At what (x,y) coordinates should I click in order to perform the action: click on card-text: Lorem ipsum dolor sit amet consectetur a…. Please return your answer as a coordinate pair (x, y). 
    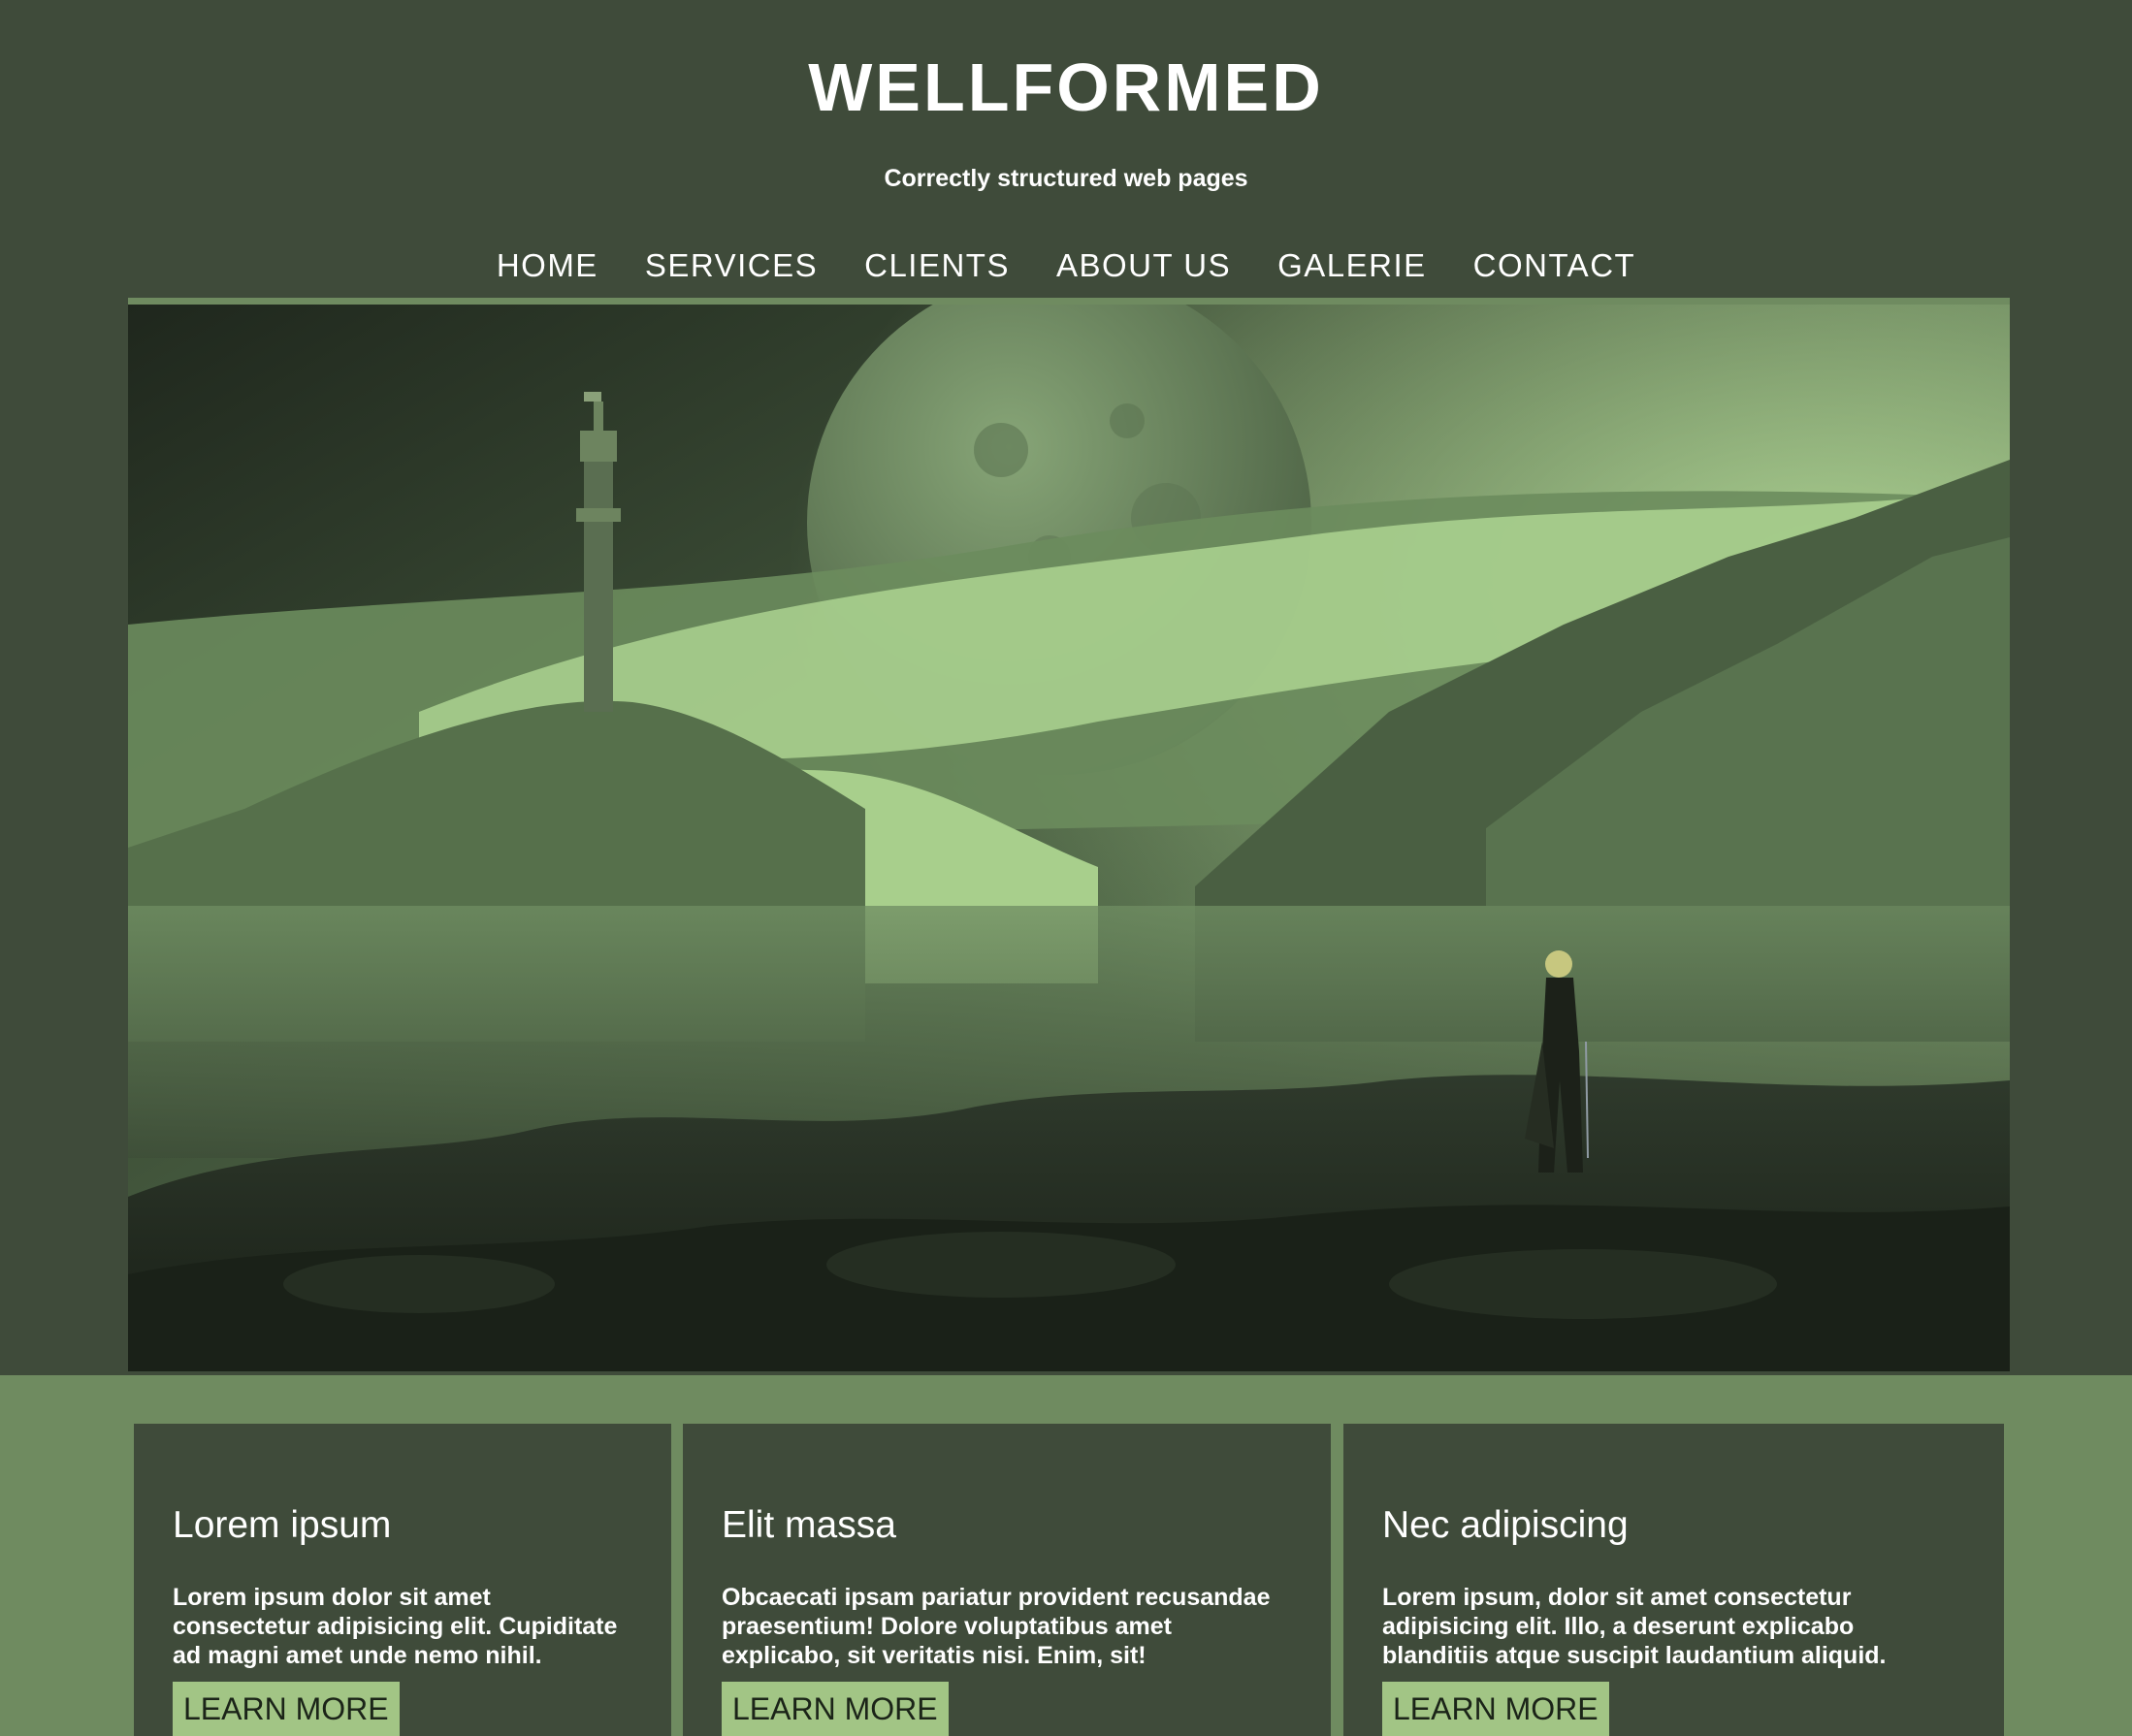
    Looking at the image, I should click on (396, 1626).